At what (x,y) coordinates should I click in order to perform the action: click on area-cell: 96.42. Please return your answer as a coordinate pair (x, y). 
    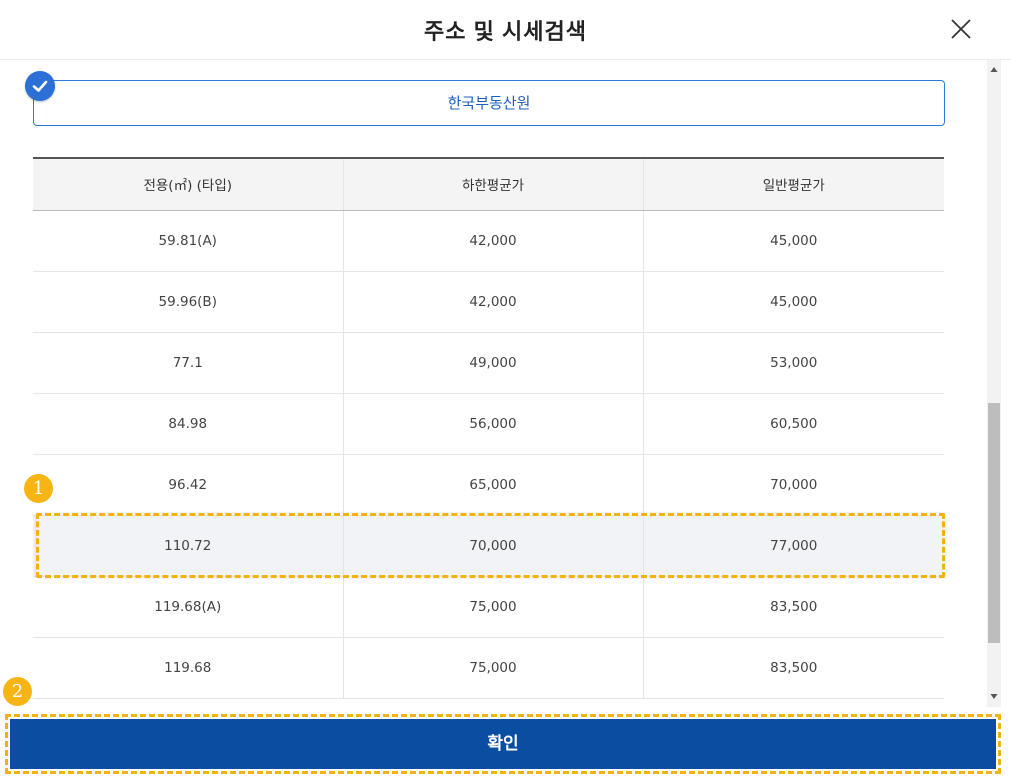
    Looking at the image, I should click on (188, 485).